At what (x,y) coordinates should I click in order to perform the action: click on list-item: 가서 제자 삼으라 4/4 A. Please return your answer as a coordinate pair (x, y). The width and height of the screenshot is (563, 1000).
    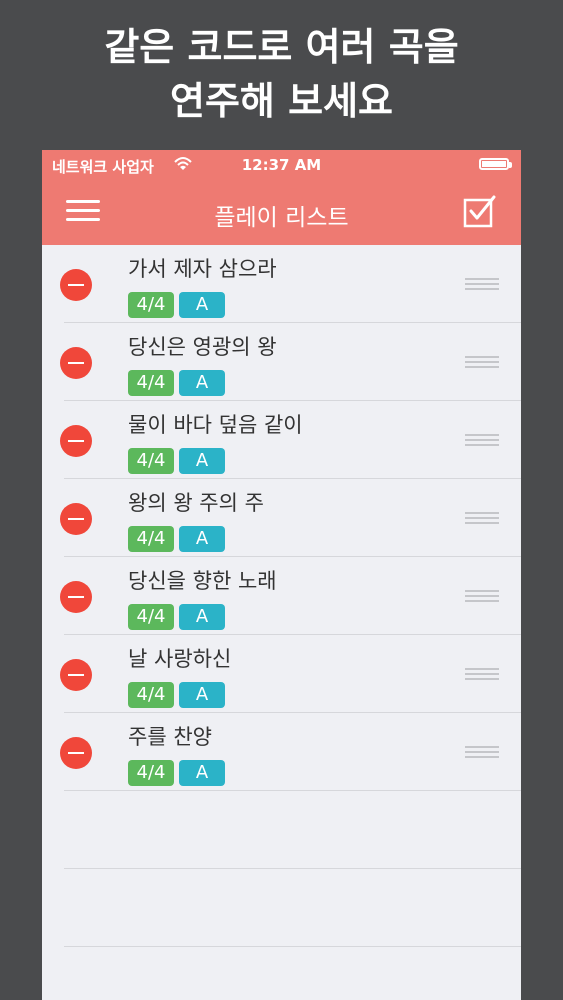
    Looking at the image, I should click on (281, 284).